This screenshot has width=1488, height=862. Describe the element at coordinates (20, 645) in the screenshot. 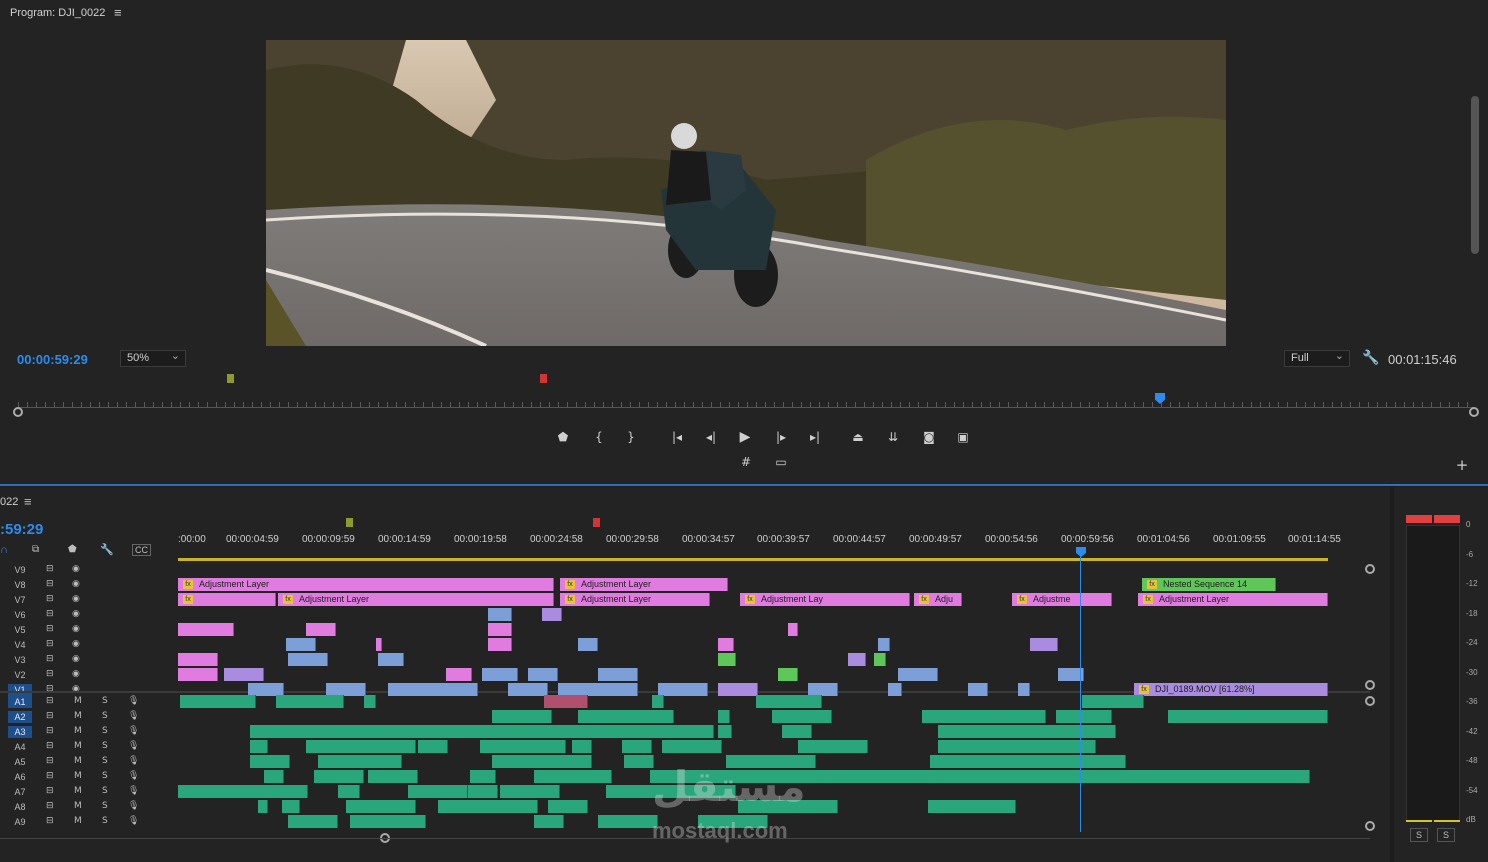

I see `track-name: V4` at that location.